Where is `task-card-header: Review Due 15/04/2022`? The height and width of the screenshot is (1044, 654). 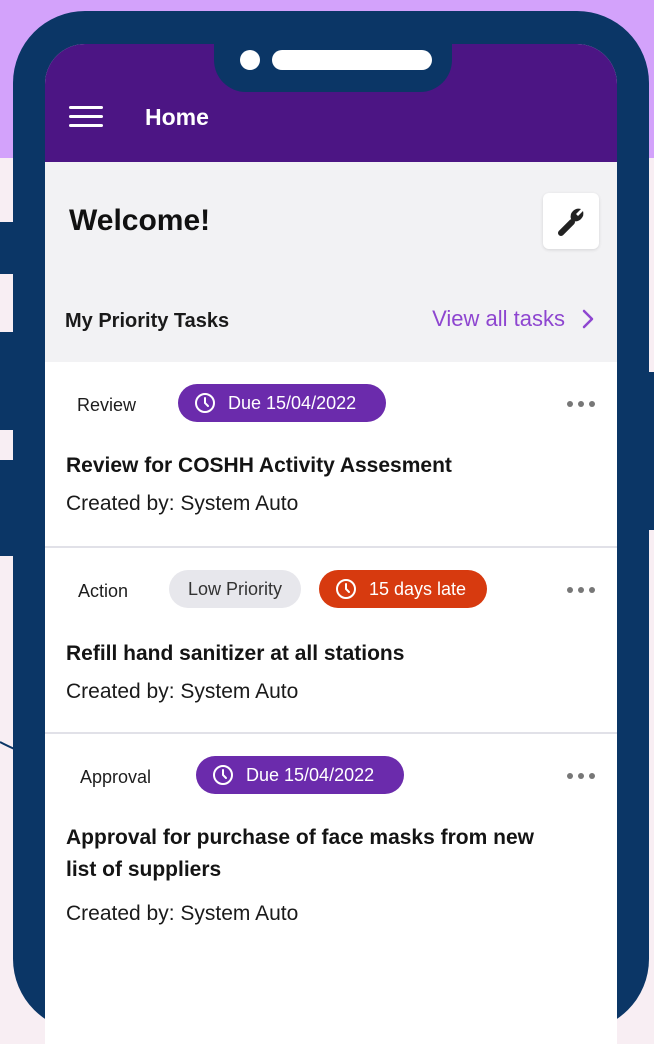
task-card-header: Review Due 15/04/2022 is located at coordinates (331, 404).